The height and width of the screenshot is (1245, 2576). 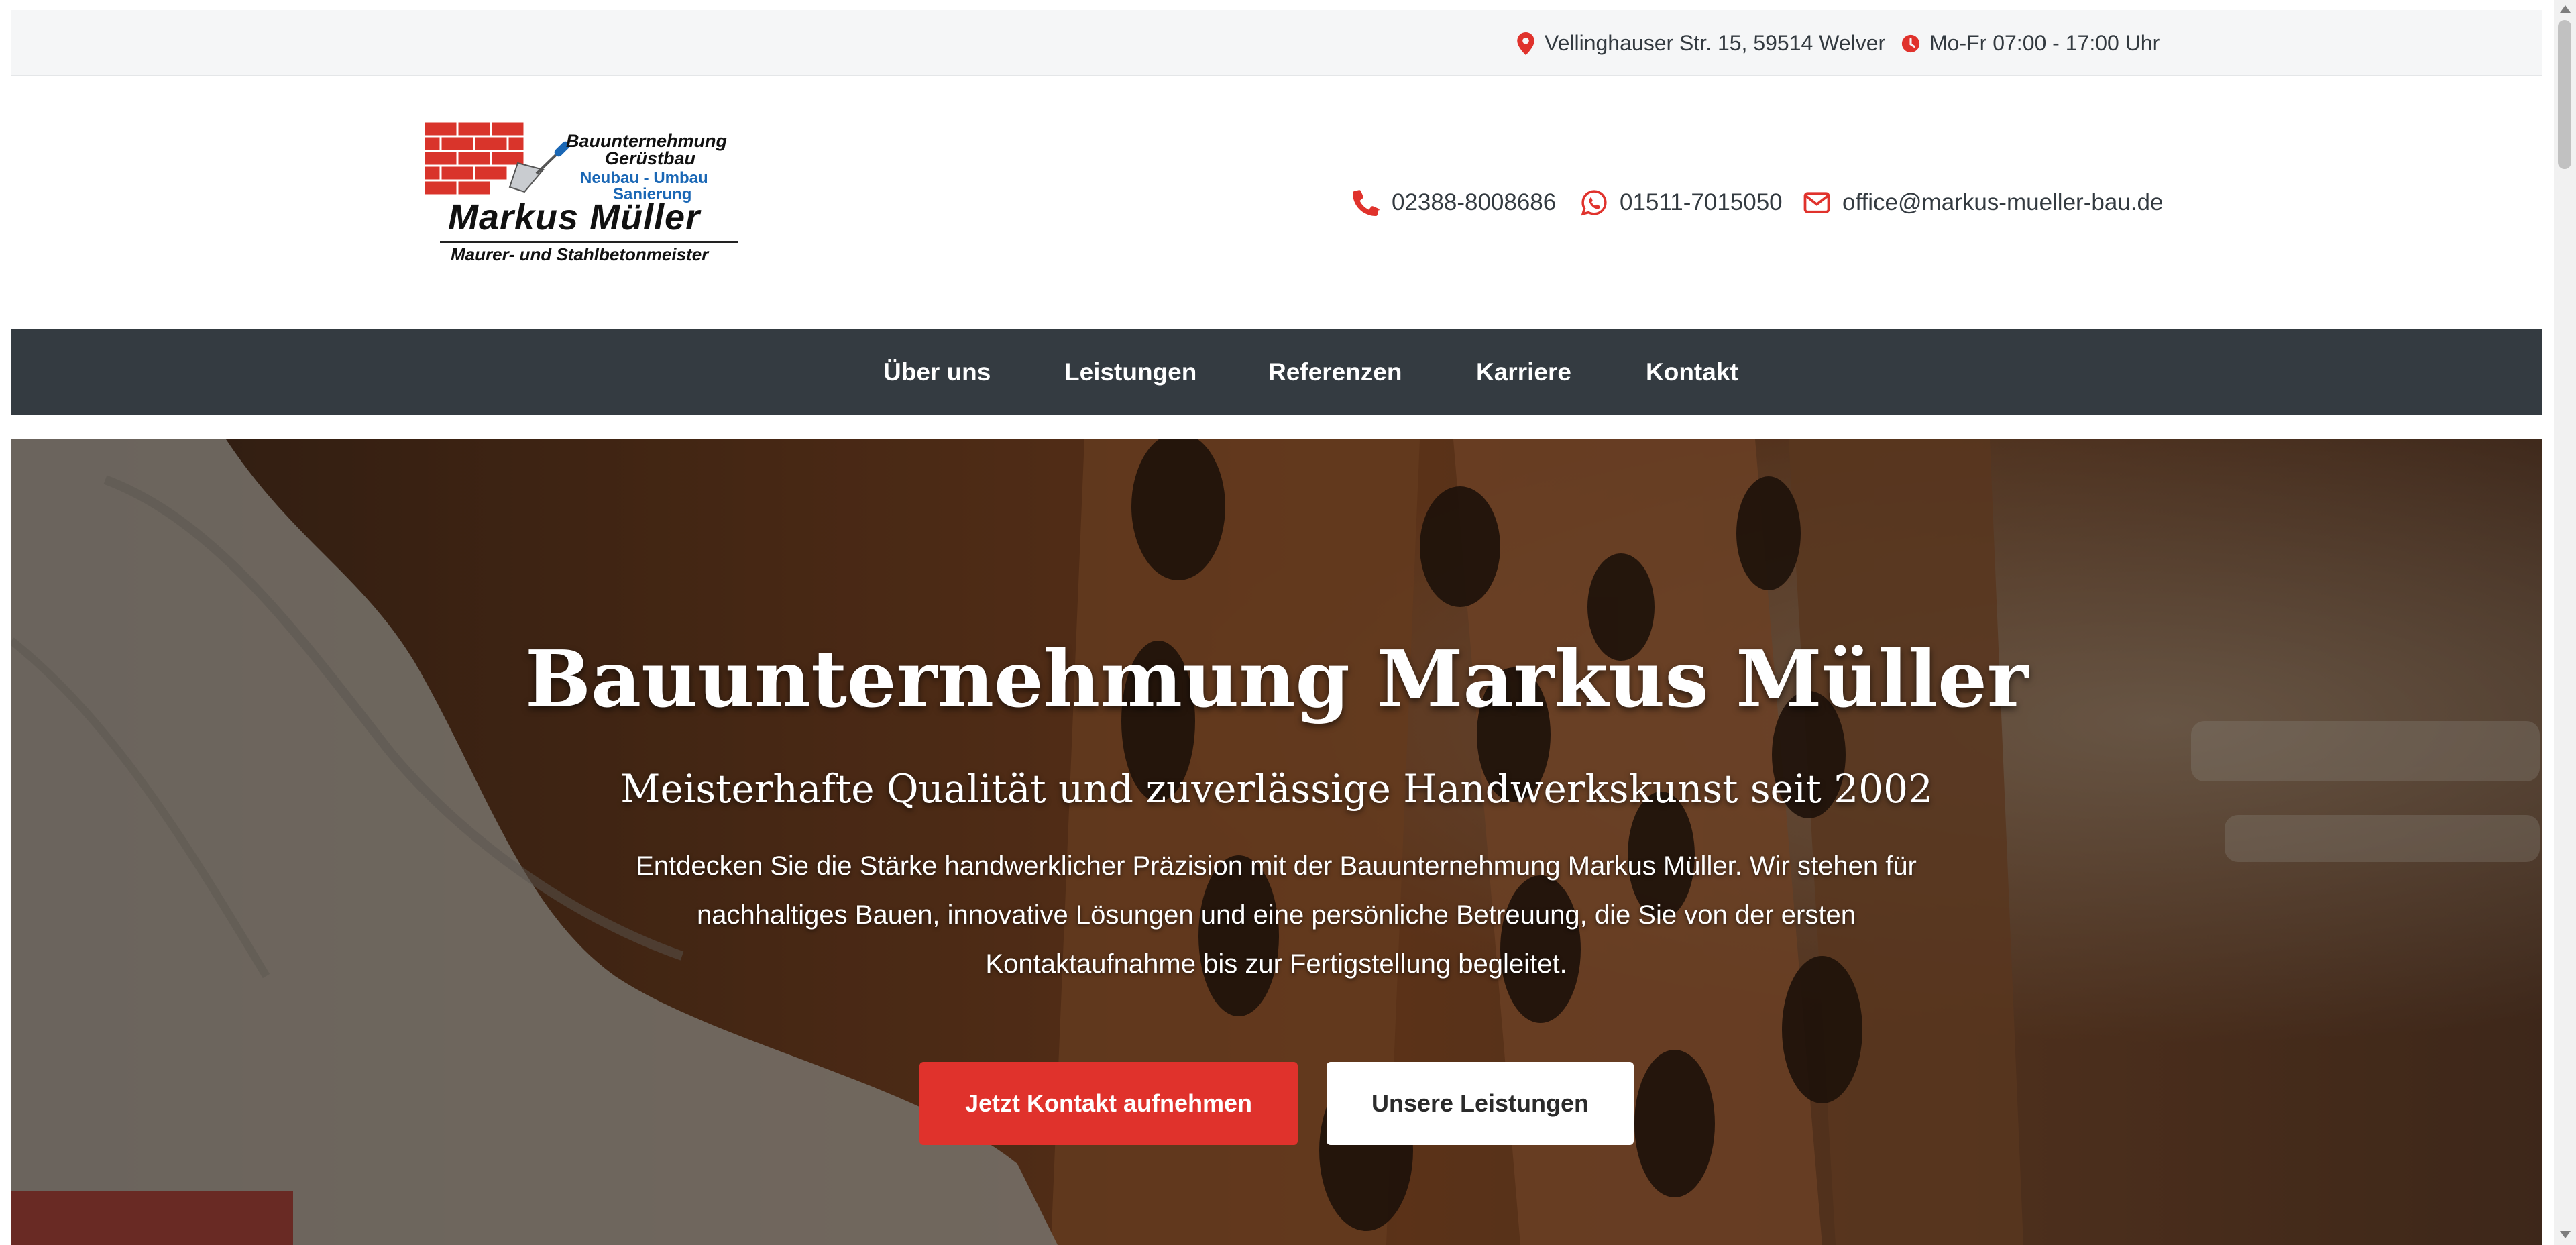 What do you see at coordinates (1692, 372) in the screenshot?
I see `nav-item-kontakt: Kontakt` at bounding box center [1692, 372].